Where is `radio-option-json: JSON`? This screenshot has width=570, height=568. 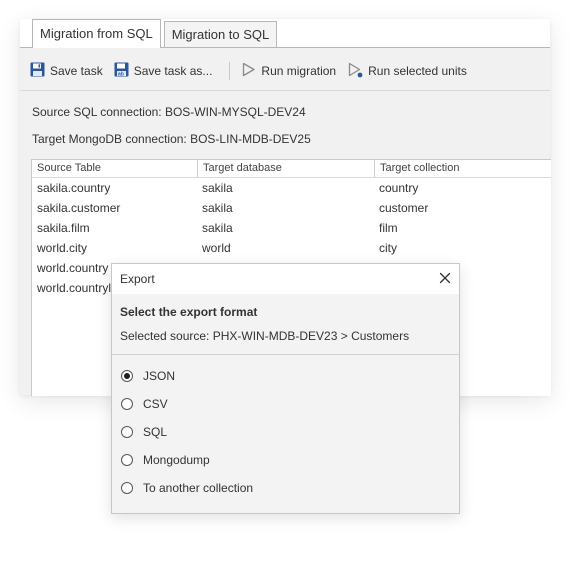 radio-option-json: JSON is located at coordinates (148, 376).